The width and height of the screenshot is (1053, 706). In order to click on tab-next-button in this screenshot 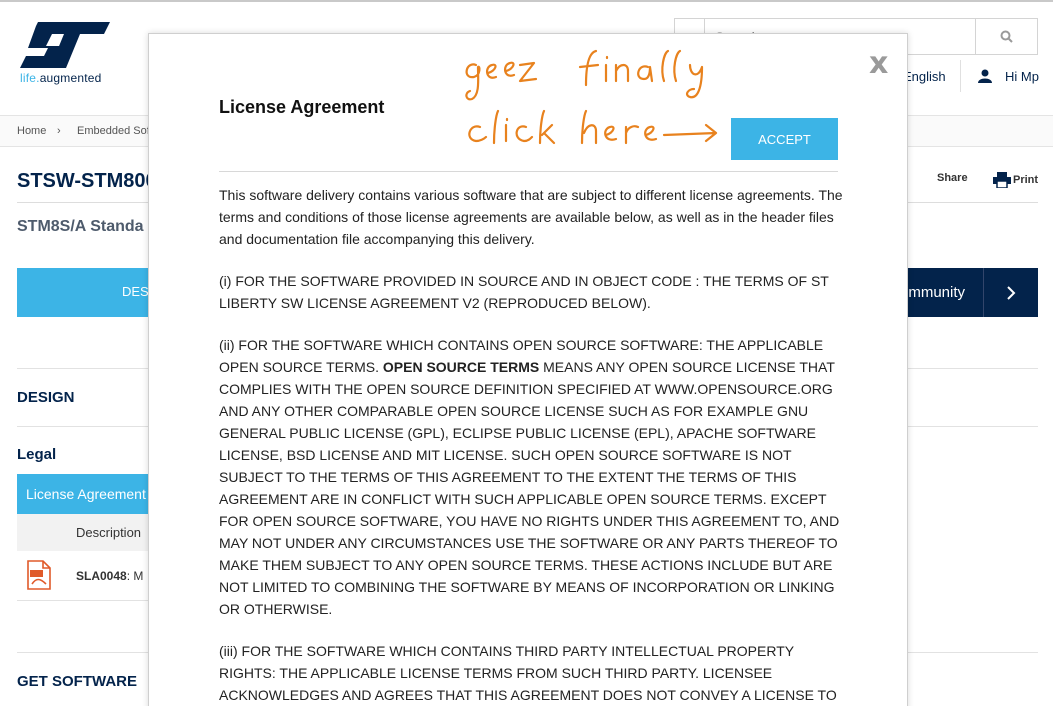, I will do `click(1010, 292)`.